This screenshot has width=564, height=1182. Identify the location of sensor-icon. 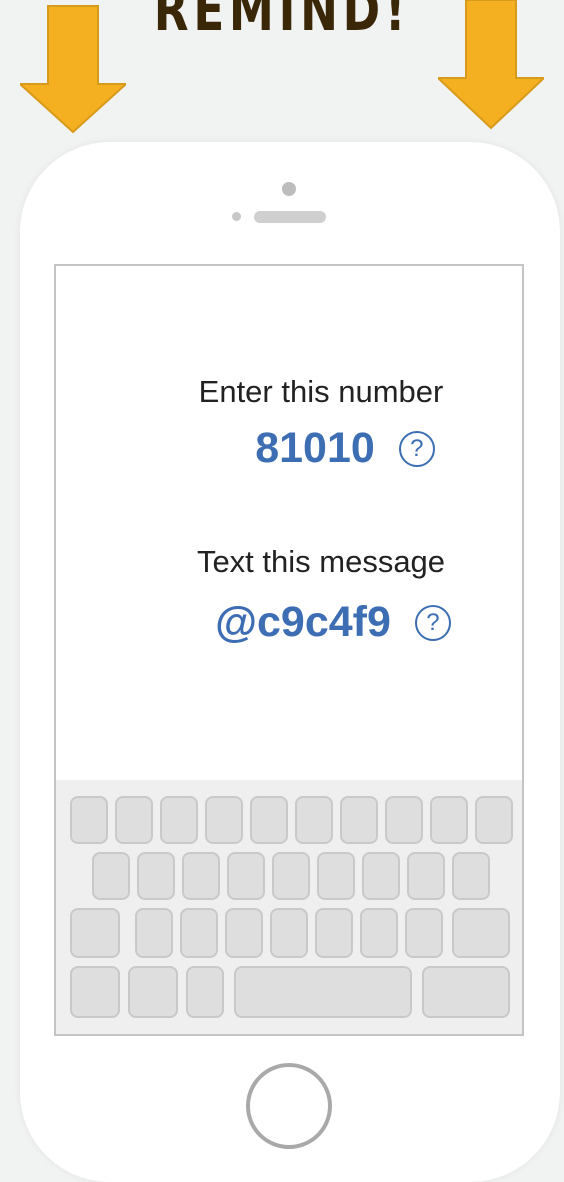
(236, 216).